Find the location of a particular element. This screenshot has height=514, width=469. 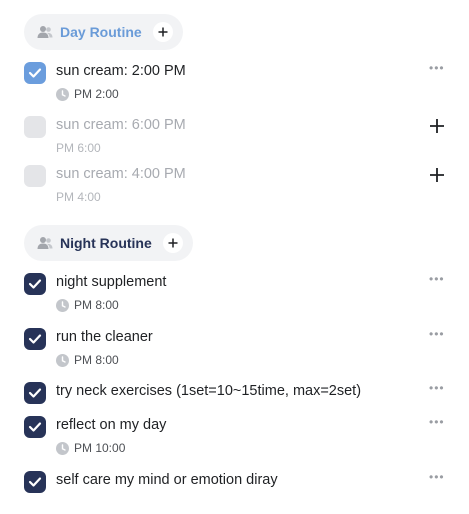

day-routine-chip: Day Routine is located at coordinates (103, 32).